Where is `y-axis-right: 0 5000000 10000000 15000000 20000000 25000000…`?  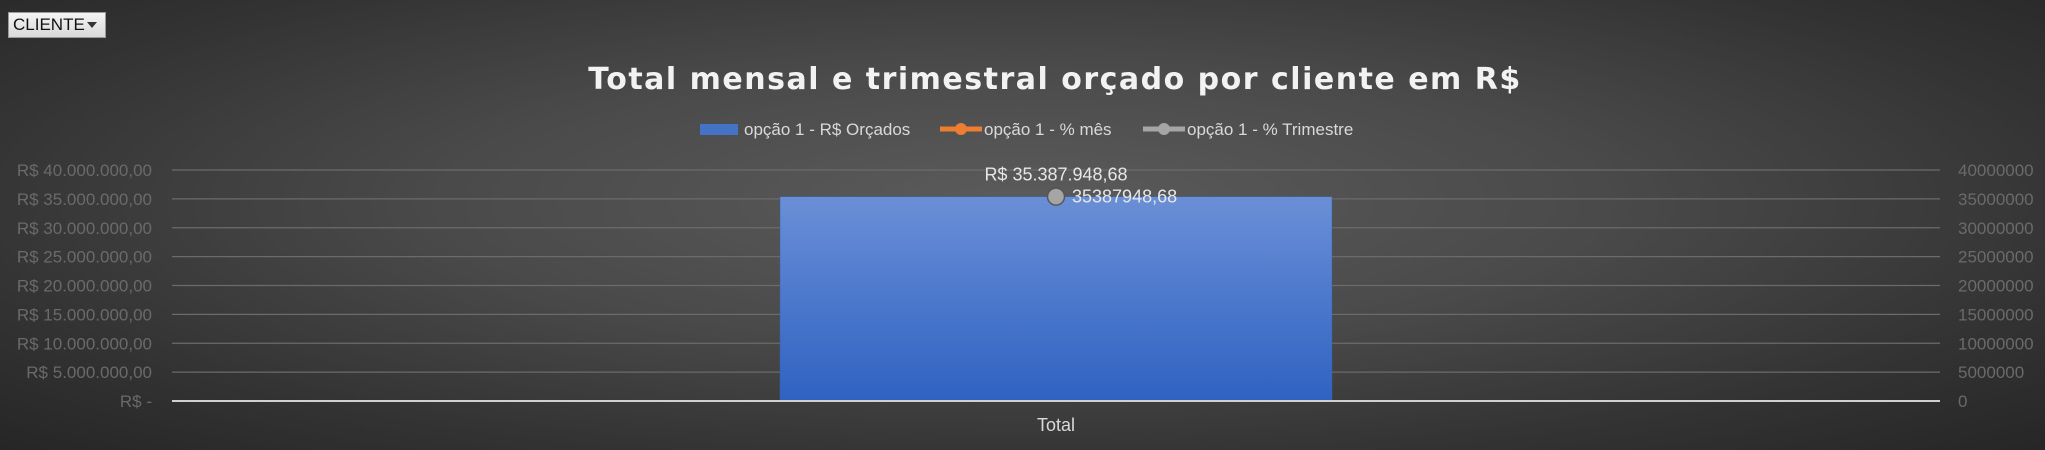
y-axis-right: 0 5000000 10000000 15000000 20000000 25000000… is located at coordinates (1996, 286).